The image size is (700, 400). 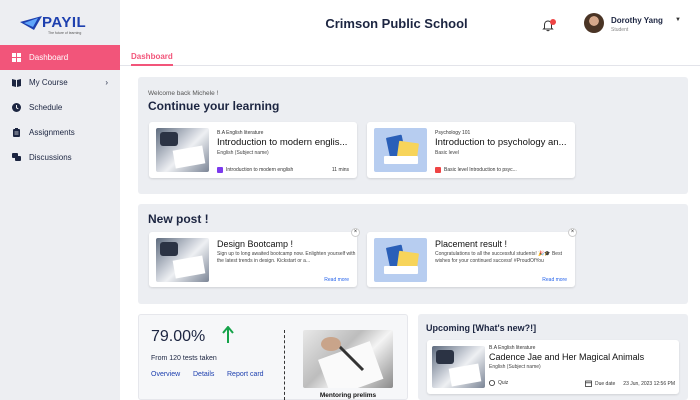 I want to click on user-name: Dorothy Yang, so click(x=637, y=20).